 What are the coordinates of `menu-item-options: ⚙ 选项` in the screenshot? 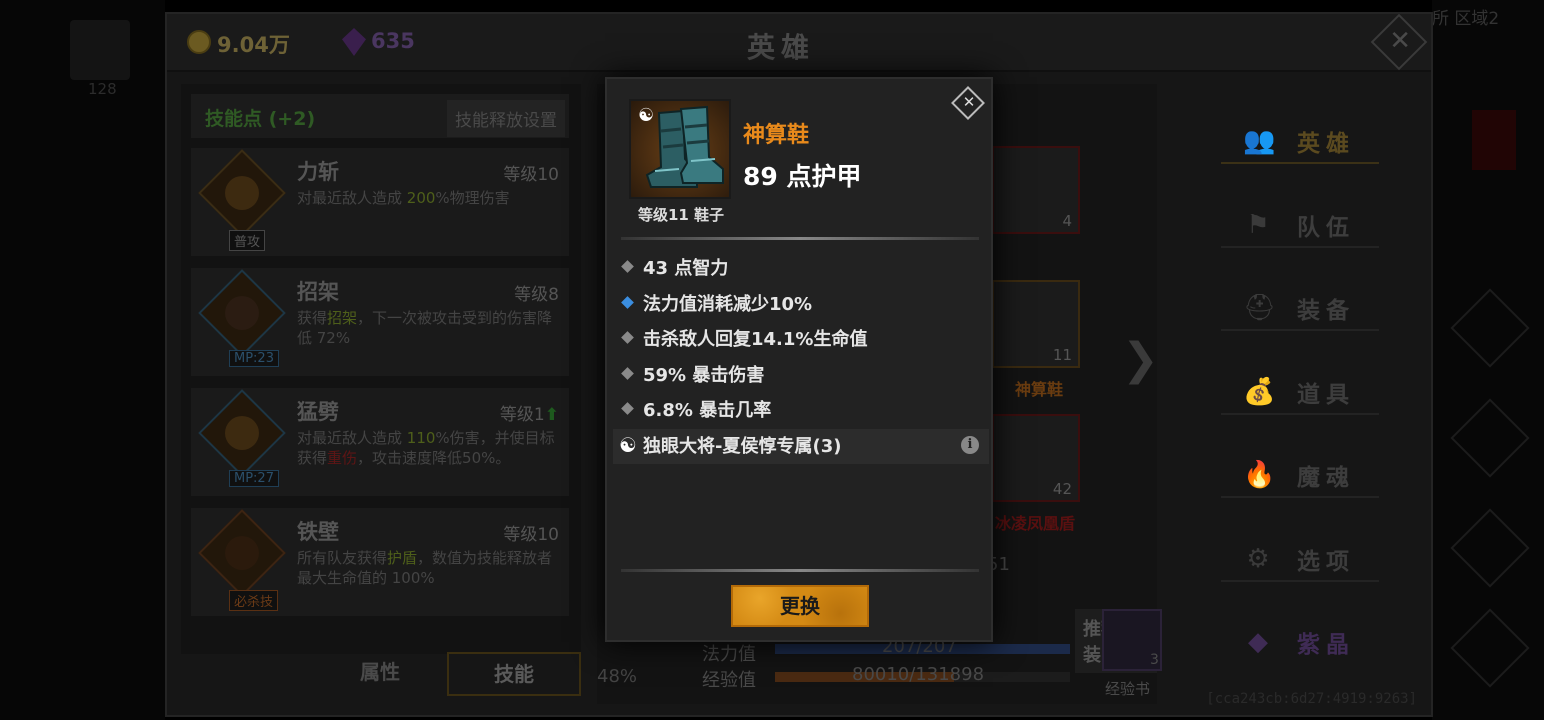 It's located at (1306, 564).